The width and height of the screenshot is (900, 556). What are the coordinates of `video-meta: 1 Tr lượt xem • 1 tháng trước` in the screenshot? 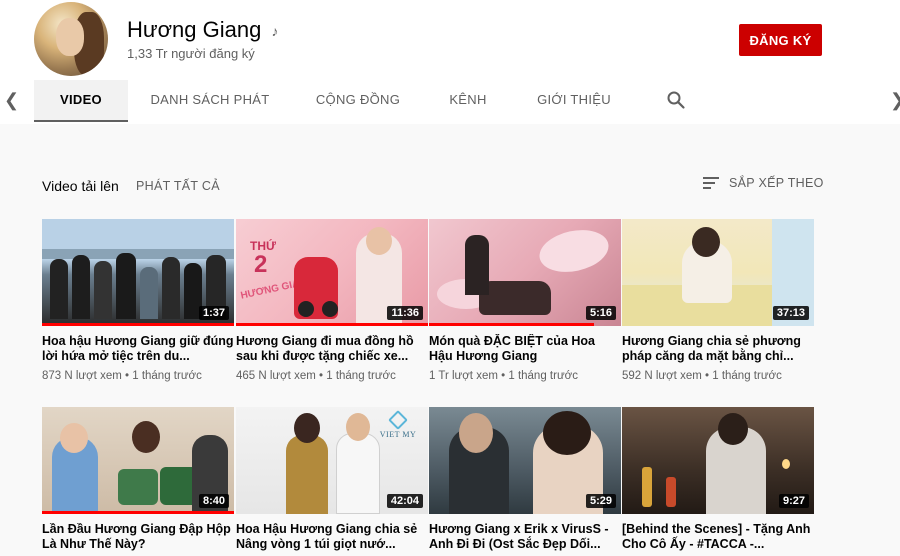 It's located at (525, 376).